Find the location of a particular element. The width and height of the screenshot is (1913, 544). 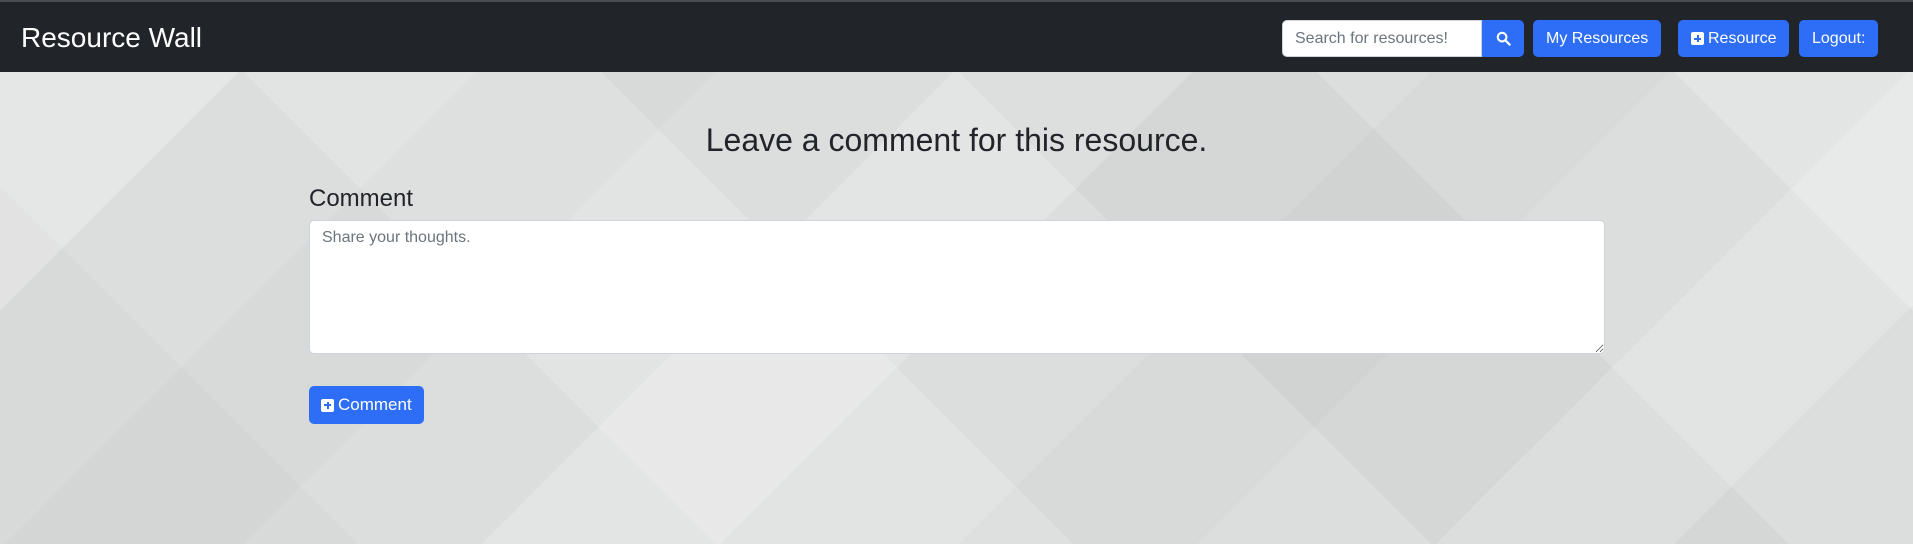

add-resource-button: Resource is located at coordinates (1734, 38).